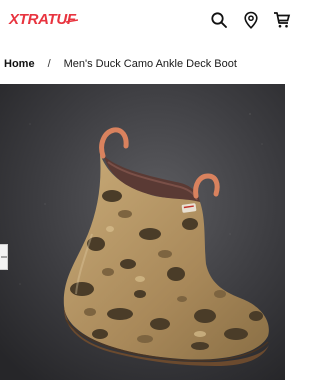  I want to click on carousel-prev-button, so click(4, 257).